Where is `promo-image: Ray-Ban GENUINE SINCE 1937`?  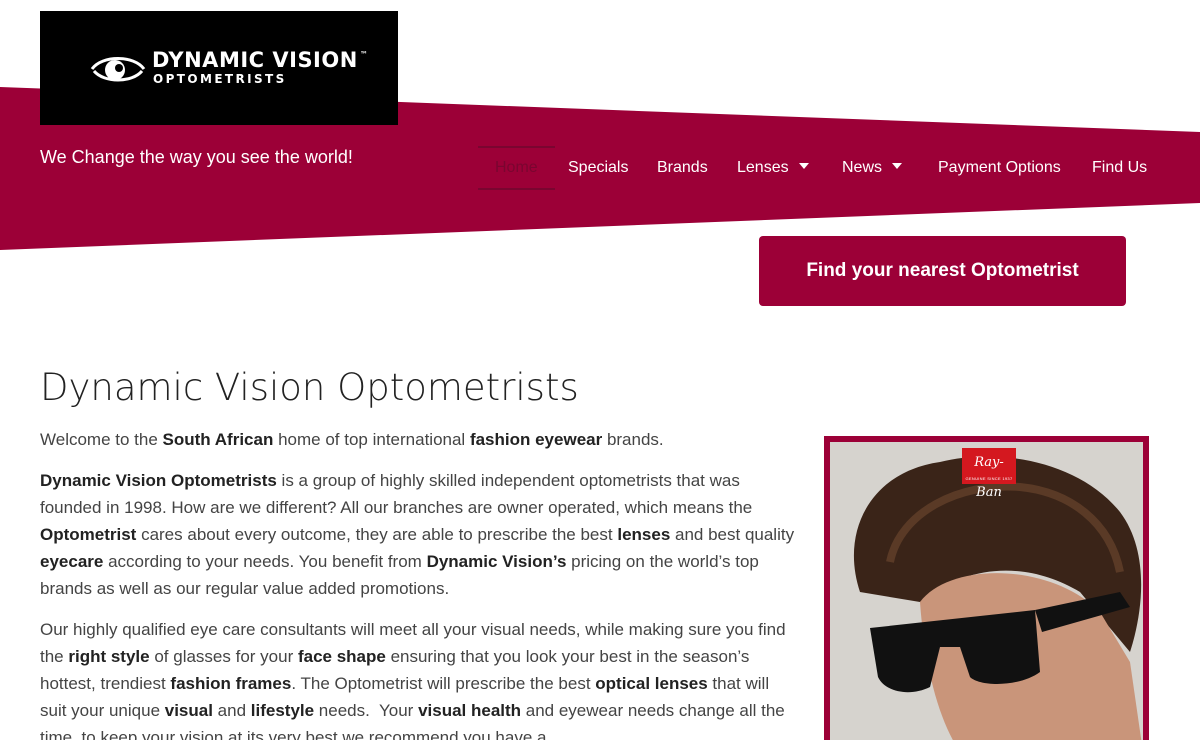 promo-image: Ray-Ban GENUINE SINCE 1937 is located at coordinates (986, 588).